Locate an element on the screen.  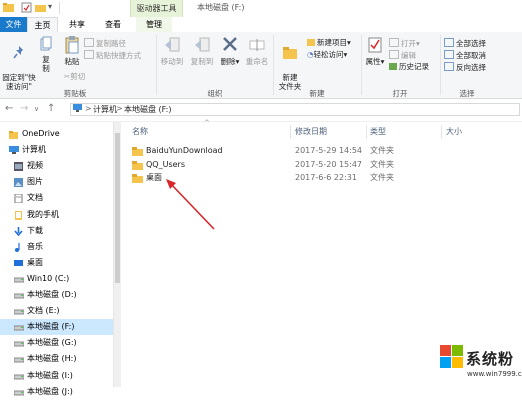
column-header-size: 大小 is located at coordinates (454, 132).